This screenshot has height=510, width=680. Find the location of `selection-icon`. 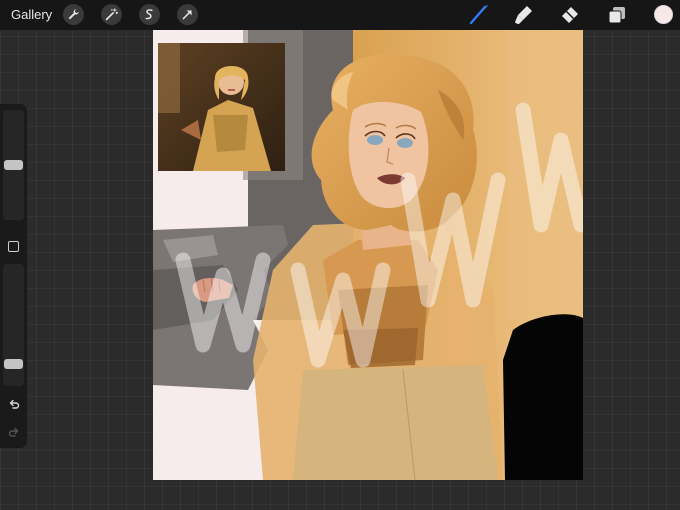

selection-icon is located at coordinates (149, 14).